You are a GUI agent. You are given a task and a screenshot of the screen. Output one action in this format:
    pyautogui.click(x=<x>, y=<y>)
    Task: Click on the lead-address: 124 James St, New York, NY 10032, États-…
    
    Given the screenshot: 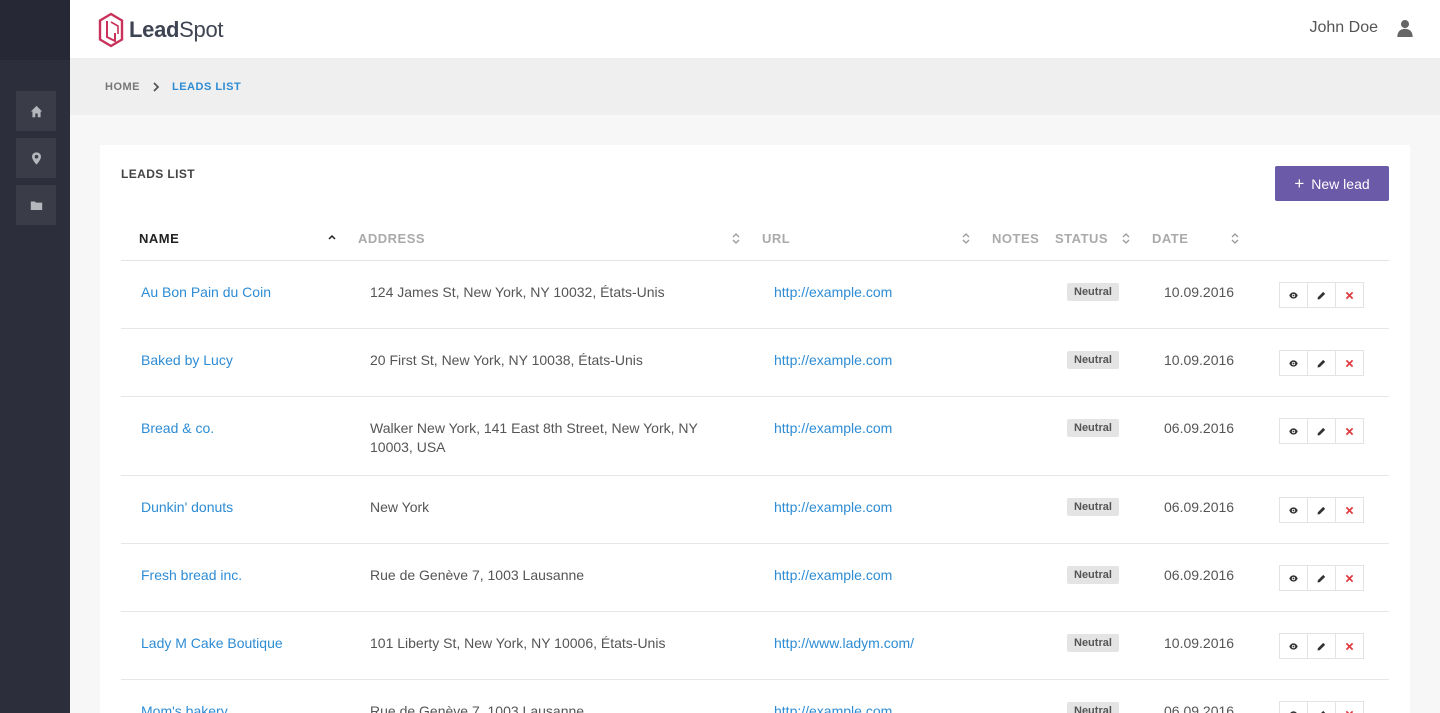 What is the action you would take?
    pyautogui.click(x=517, y=292)
    